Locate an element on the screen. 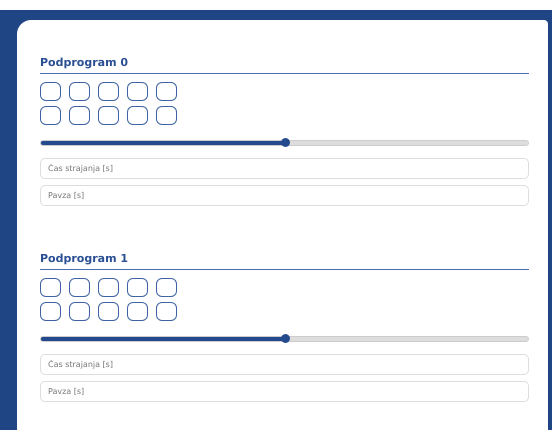 The width and height of the screenshot is (552, 430). section-title: Podprogram 1 is located at coordinates (284, 261).